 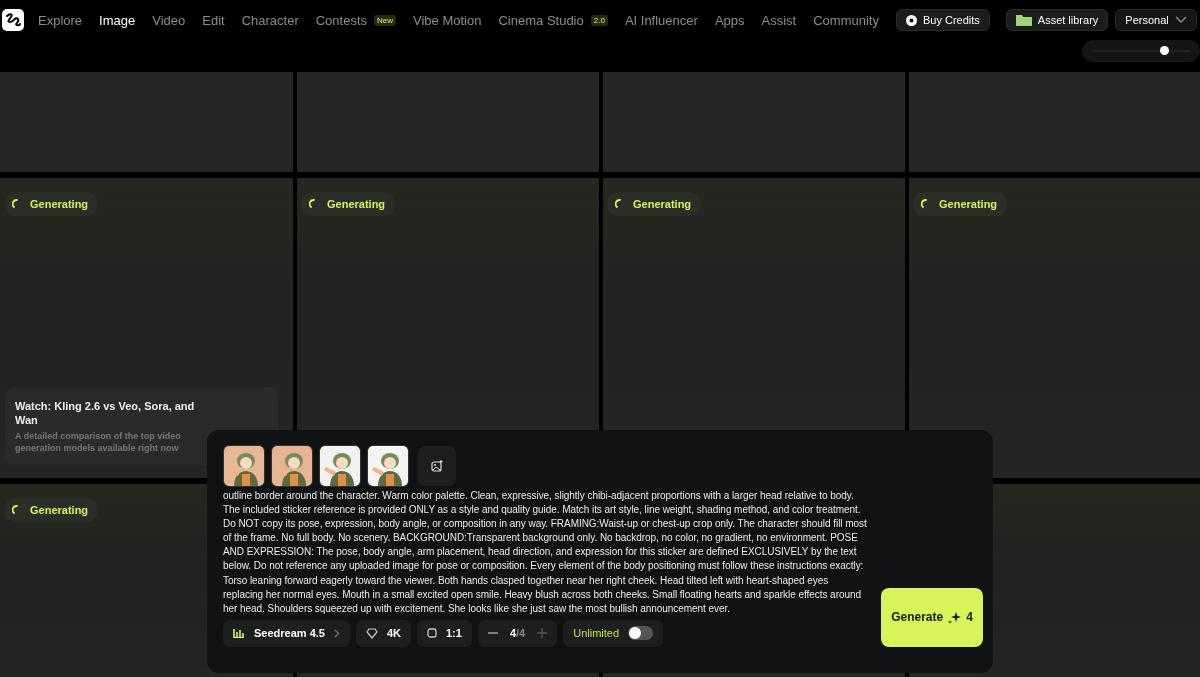 What do you see at coordinates (942, 20) in the screenshot?
I see `buy-credits-button: Buy Credits` at bounding box center [942, 20].